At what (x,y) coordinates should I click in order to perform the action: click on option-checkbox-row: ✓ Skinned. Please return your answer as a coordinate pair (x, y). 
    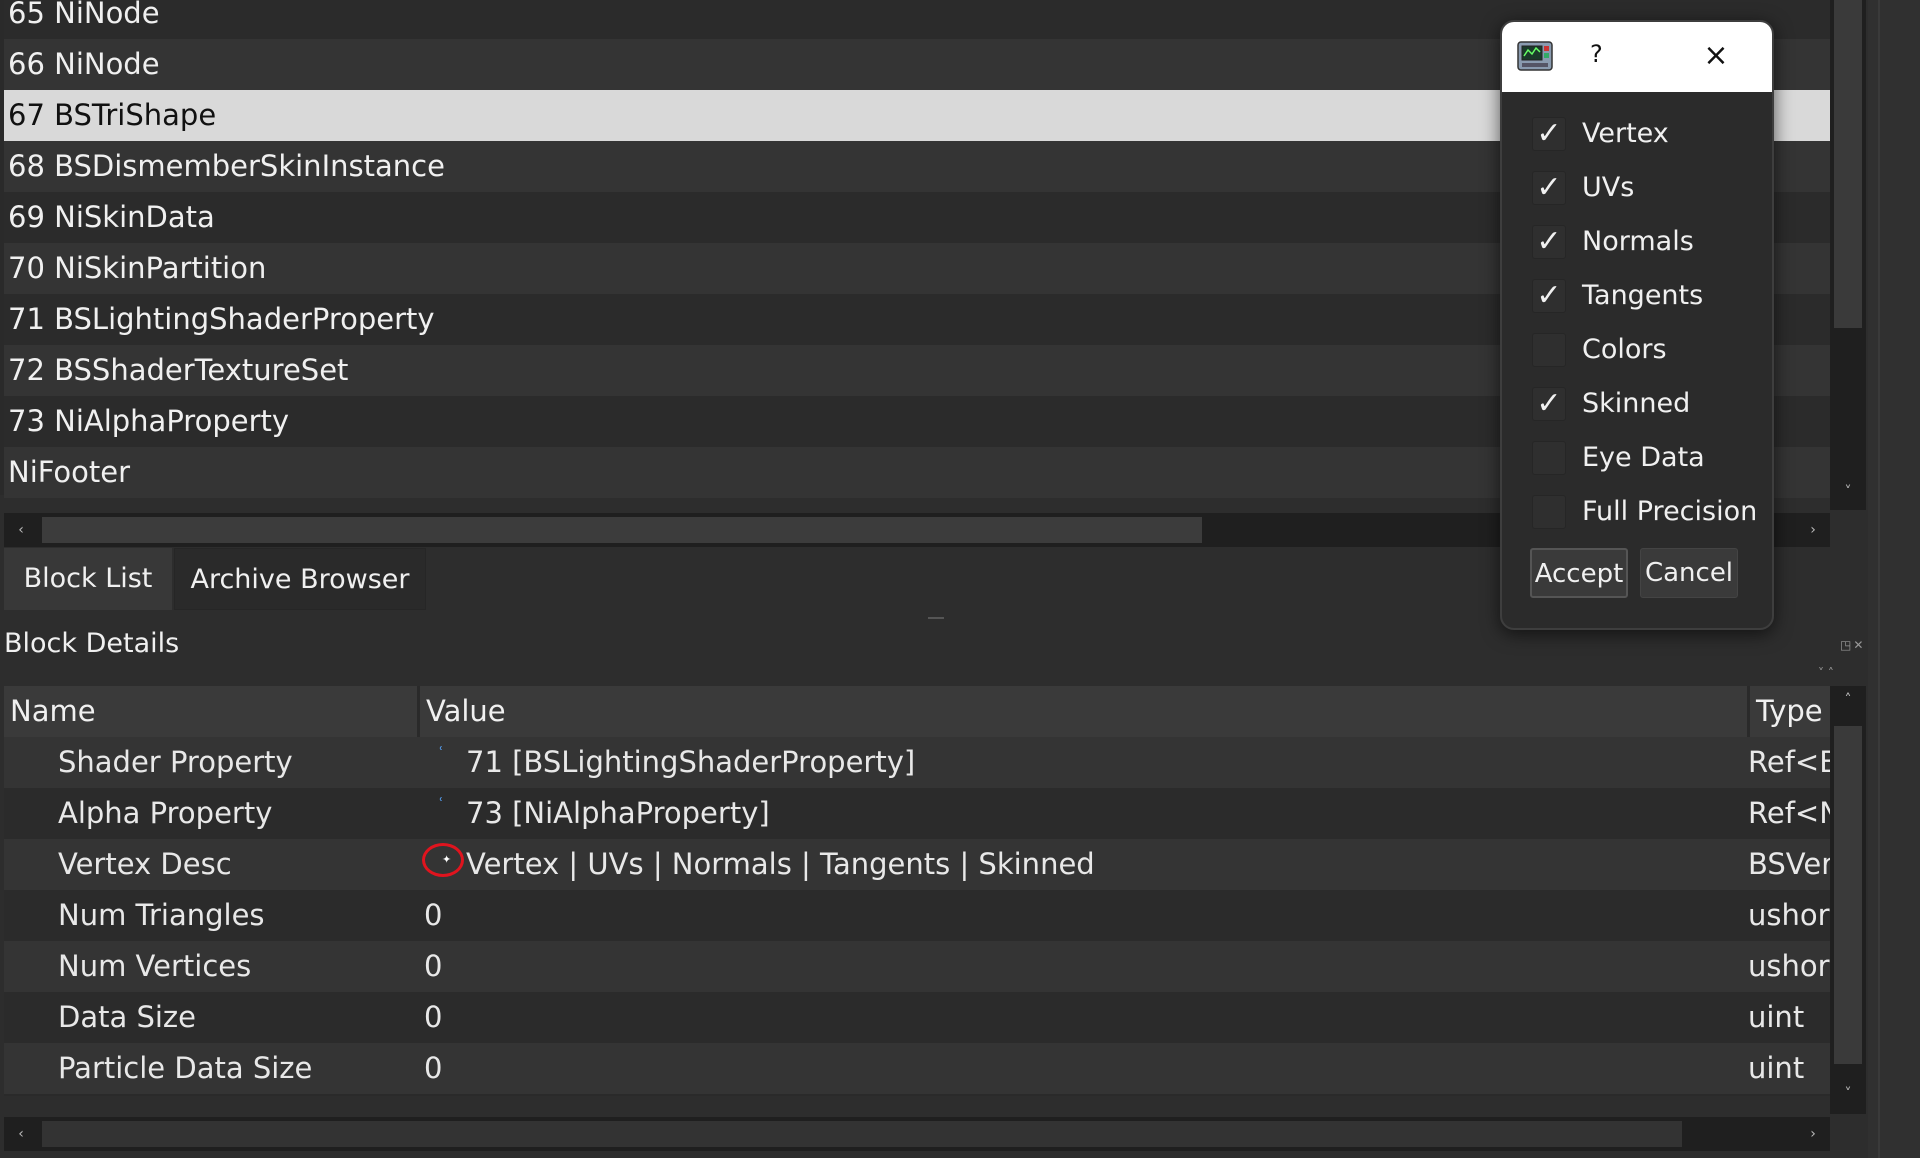
    Looking at the image, I should click on (1647, 404).